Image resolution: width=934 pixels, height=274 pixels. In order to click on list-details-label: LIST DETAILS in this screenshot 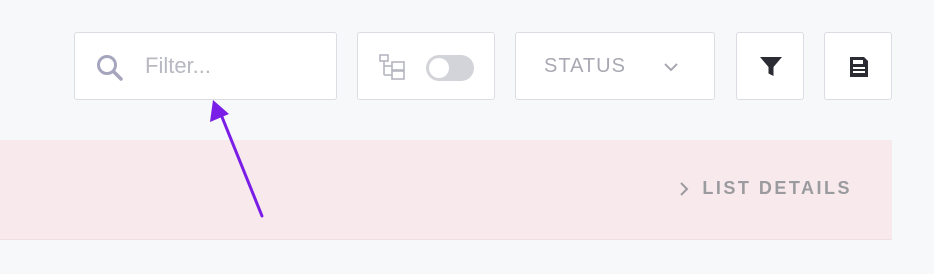, I will do `click(777, 188)`.